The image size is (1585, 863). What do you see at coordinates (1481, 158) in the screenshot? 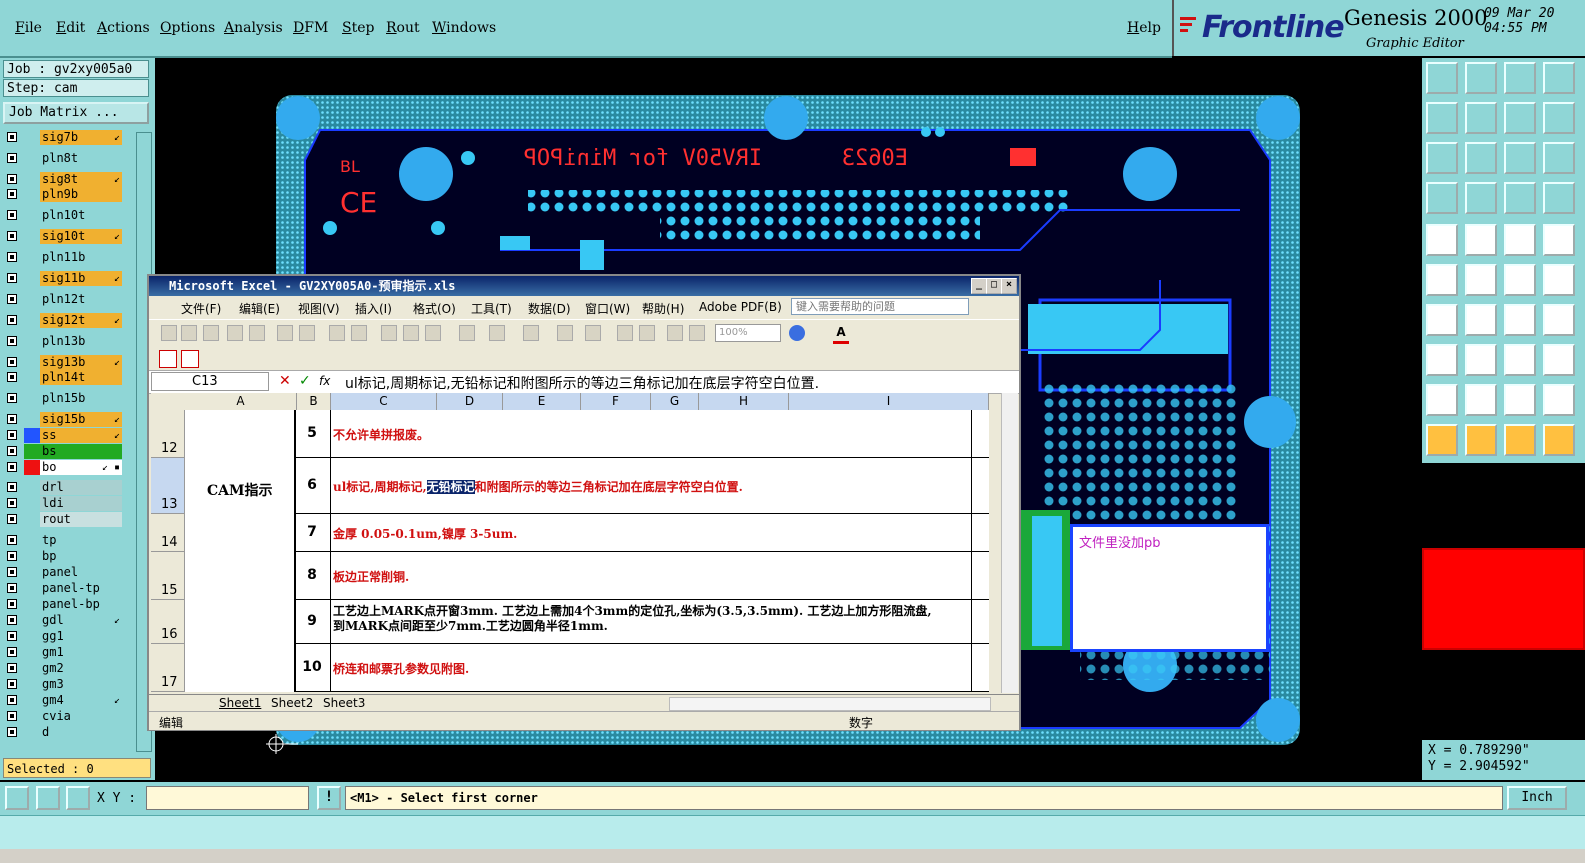
I see `zoom-icon` at bounding box center [1481, 158].